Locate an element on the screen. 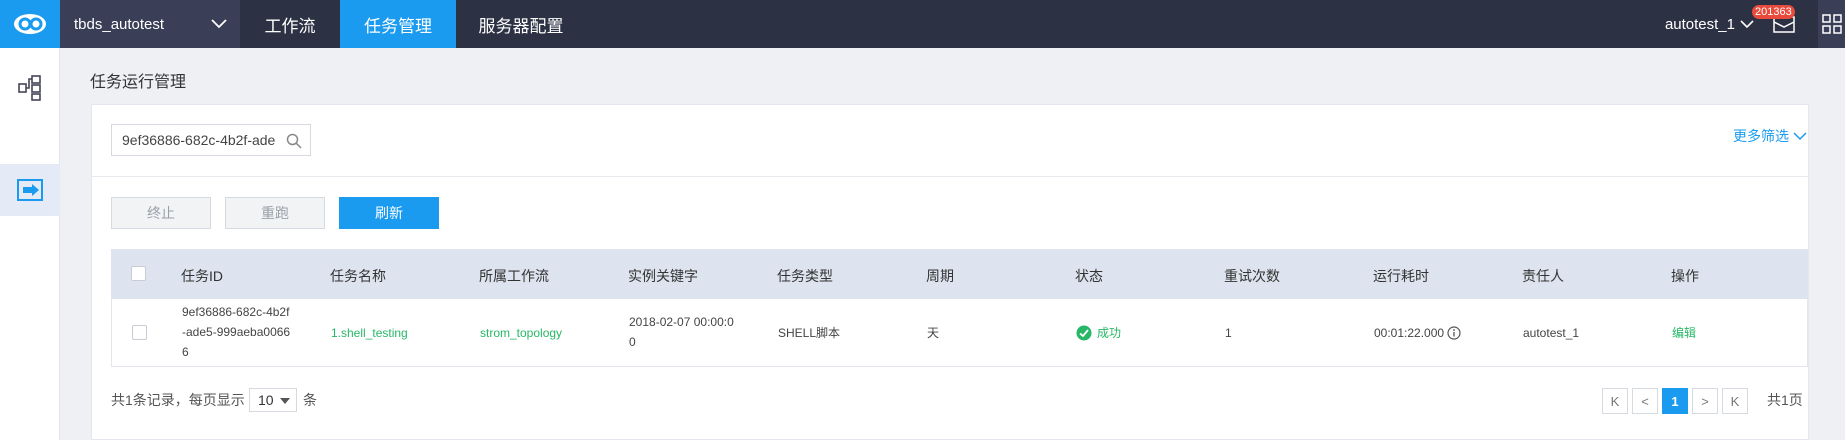 The image size is (1845, 440). notification-badge: 201363 is located at coordinates (1773, 12).